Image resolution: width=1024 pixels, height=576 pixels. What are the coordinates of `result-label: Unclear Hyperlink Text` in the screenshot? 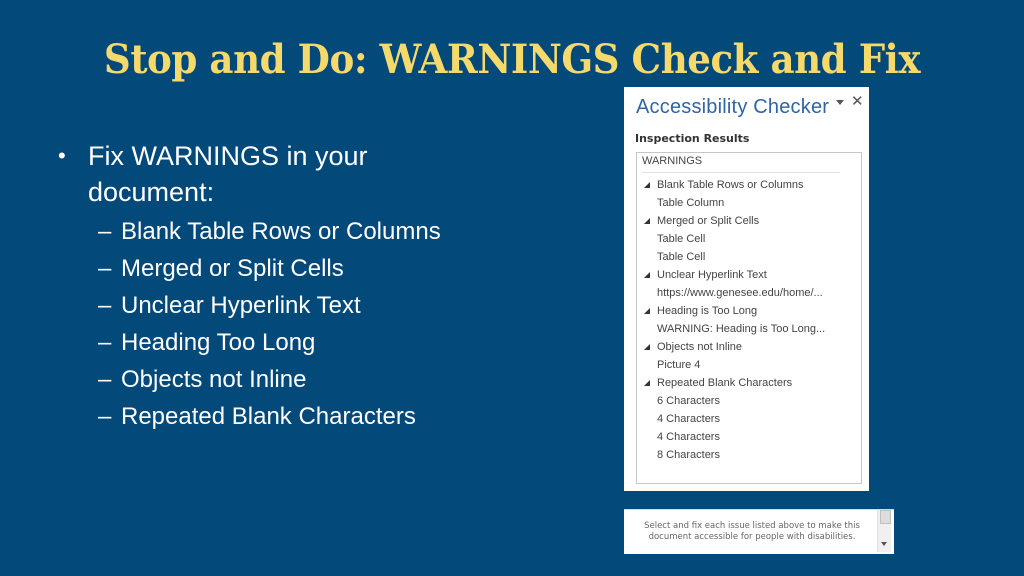 It's located at (712, 275).